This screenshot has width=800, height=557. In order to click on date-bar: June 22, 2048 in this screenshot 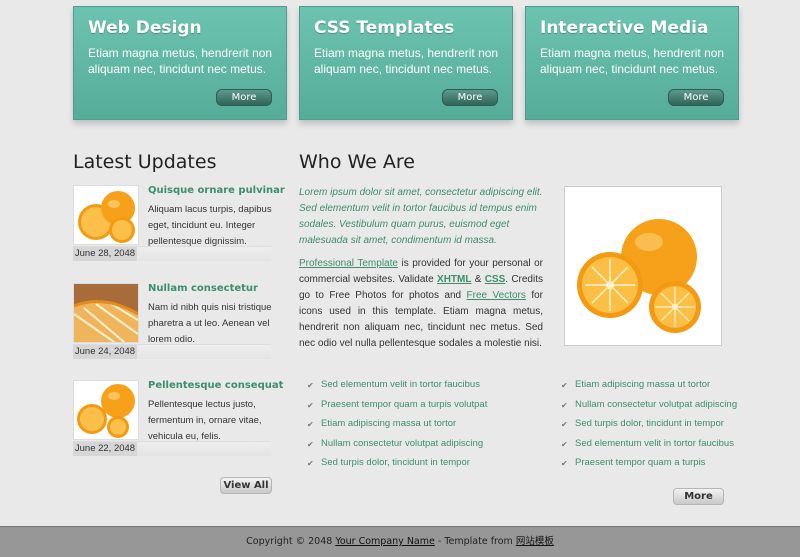, I will do `click(172, 448)`.